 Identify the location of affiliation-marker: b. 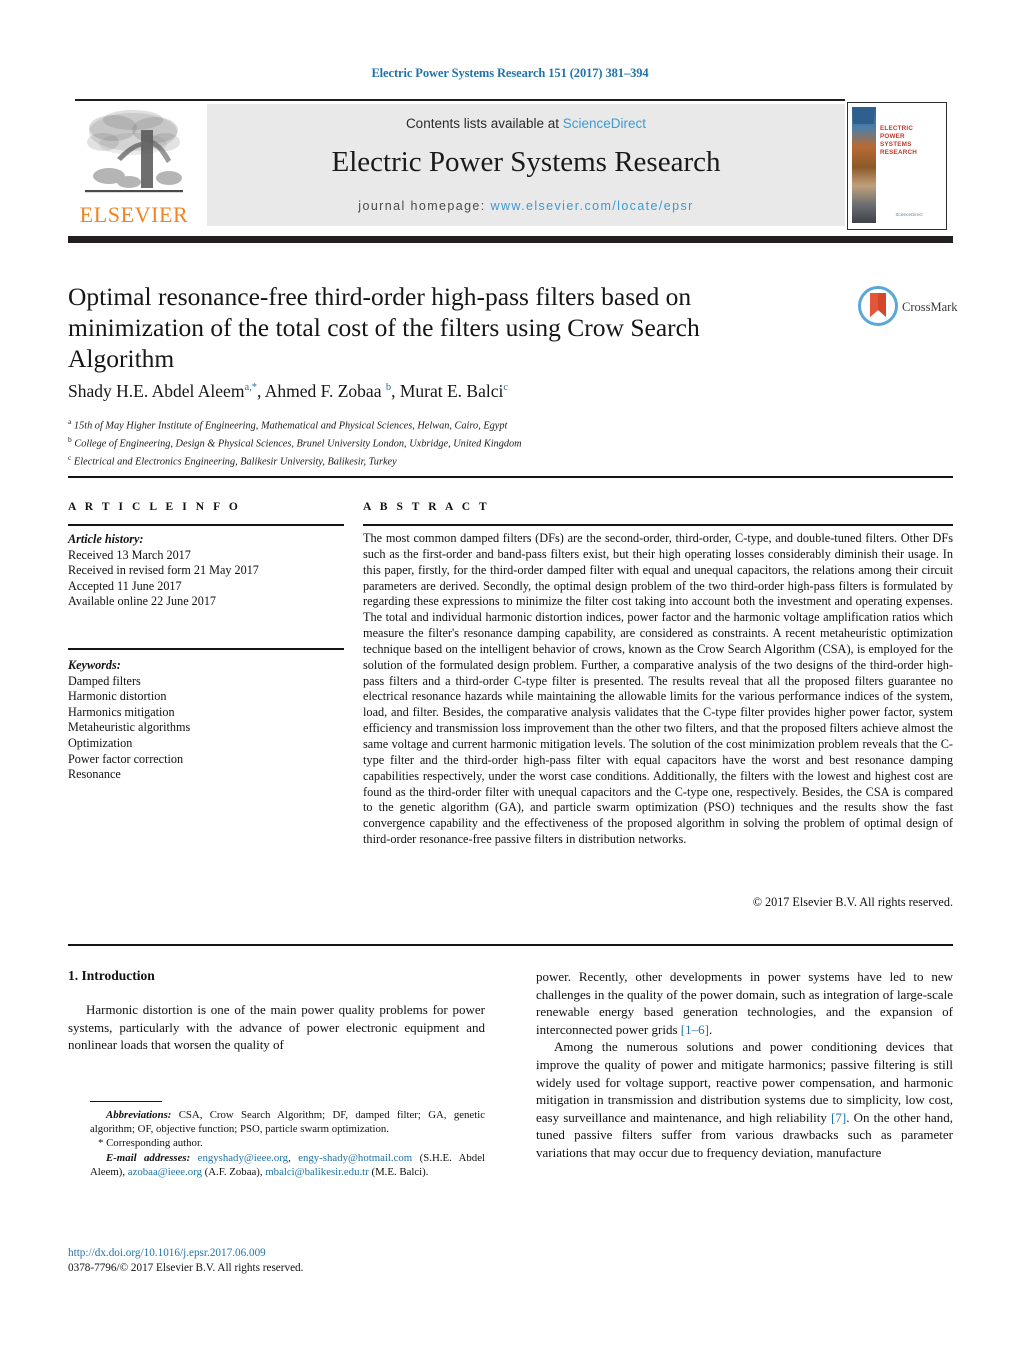
(70, 440).